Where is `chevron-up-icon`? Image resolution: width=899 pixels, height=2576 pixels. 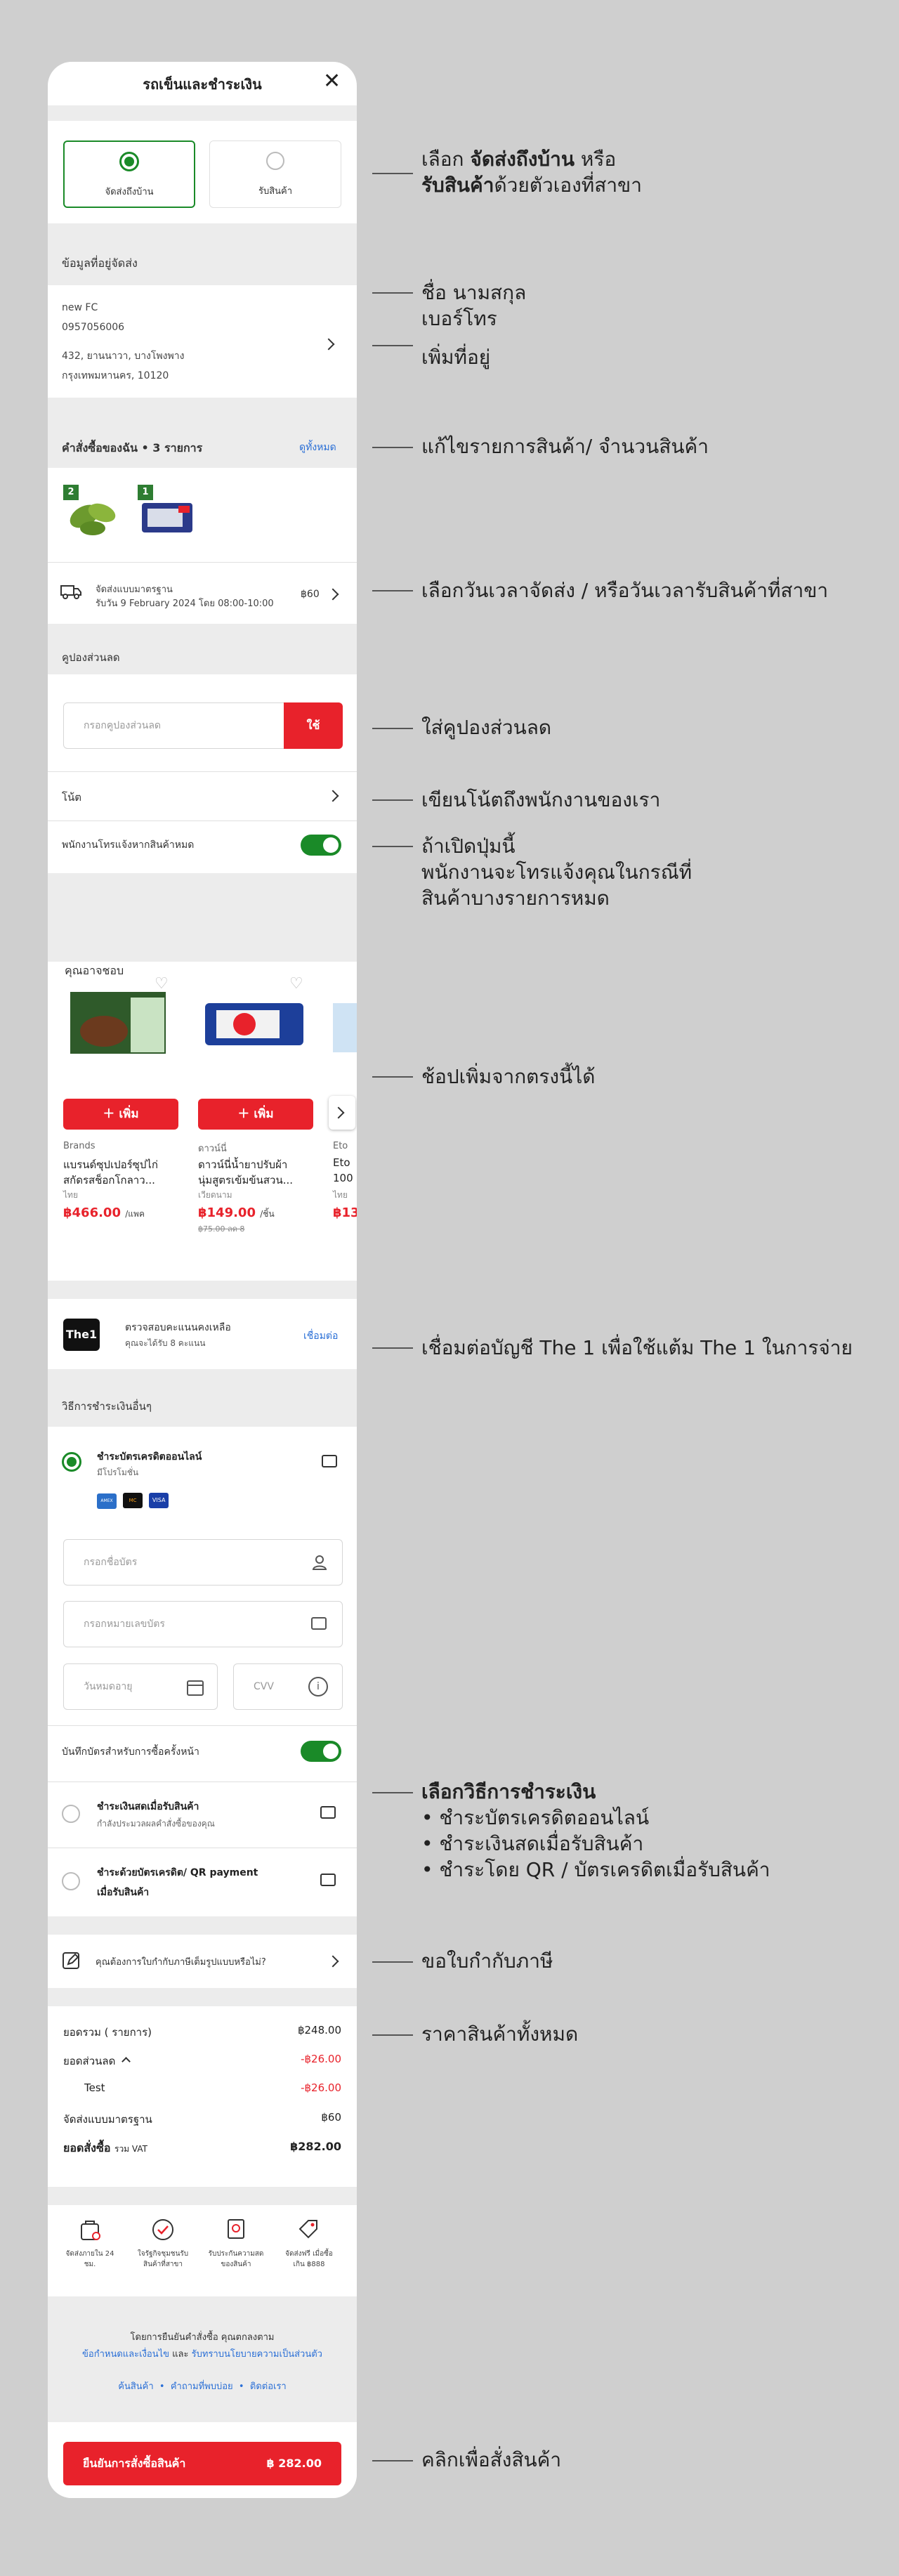
chevron-up-icon is located at coordinates (127, 2061).